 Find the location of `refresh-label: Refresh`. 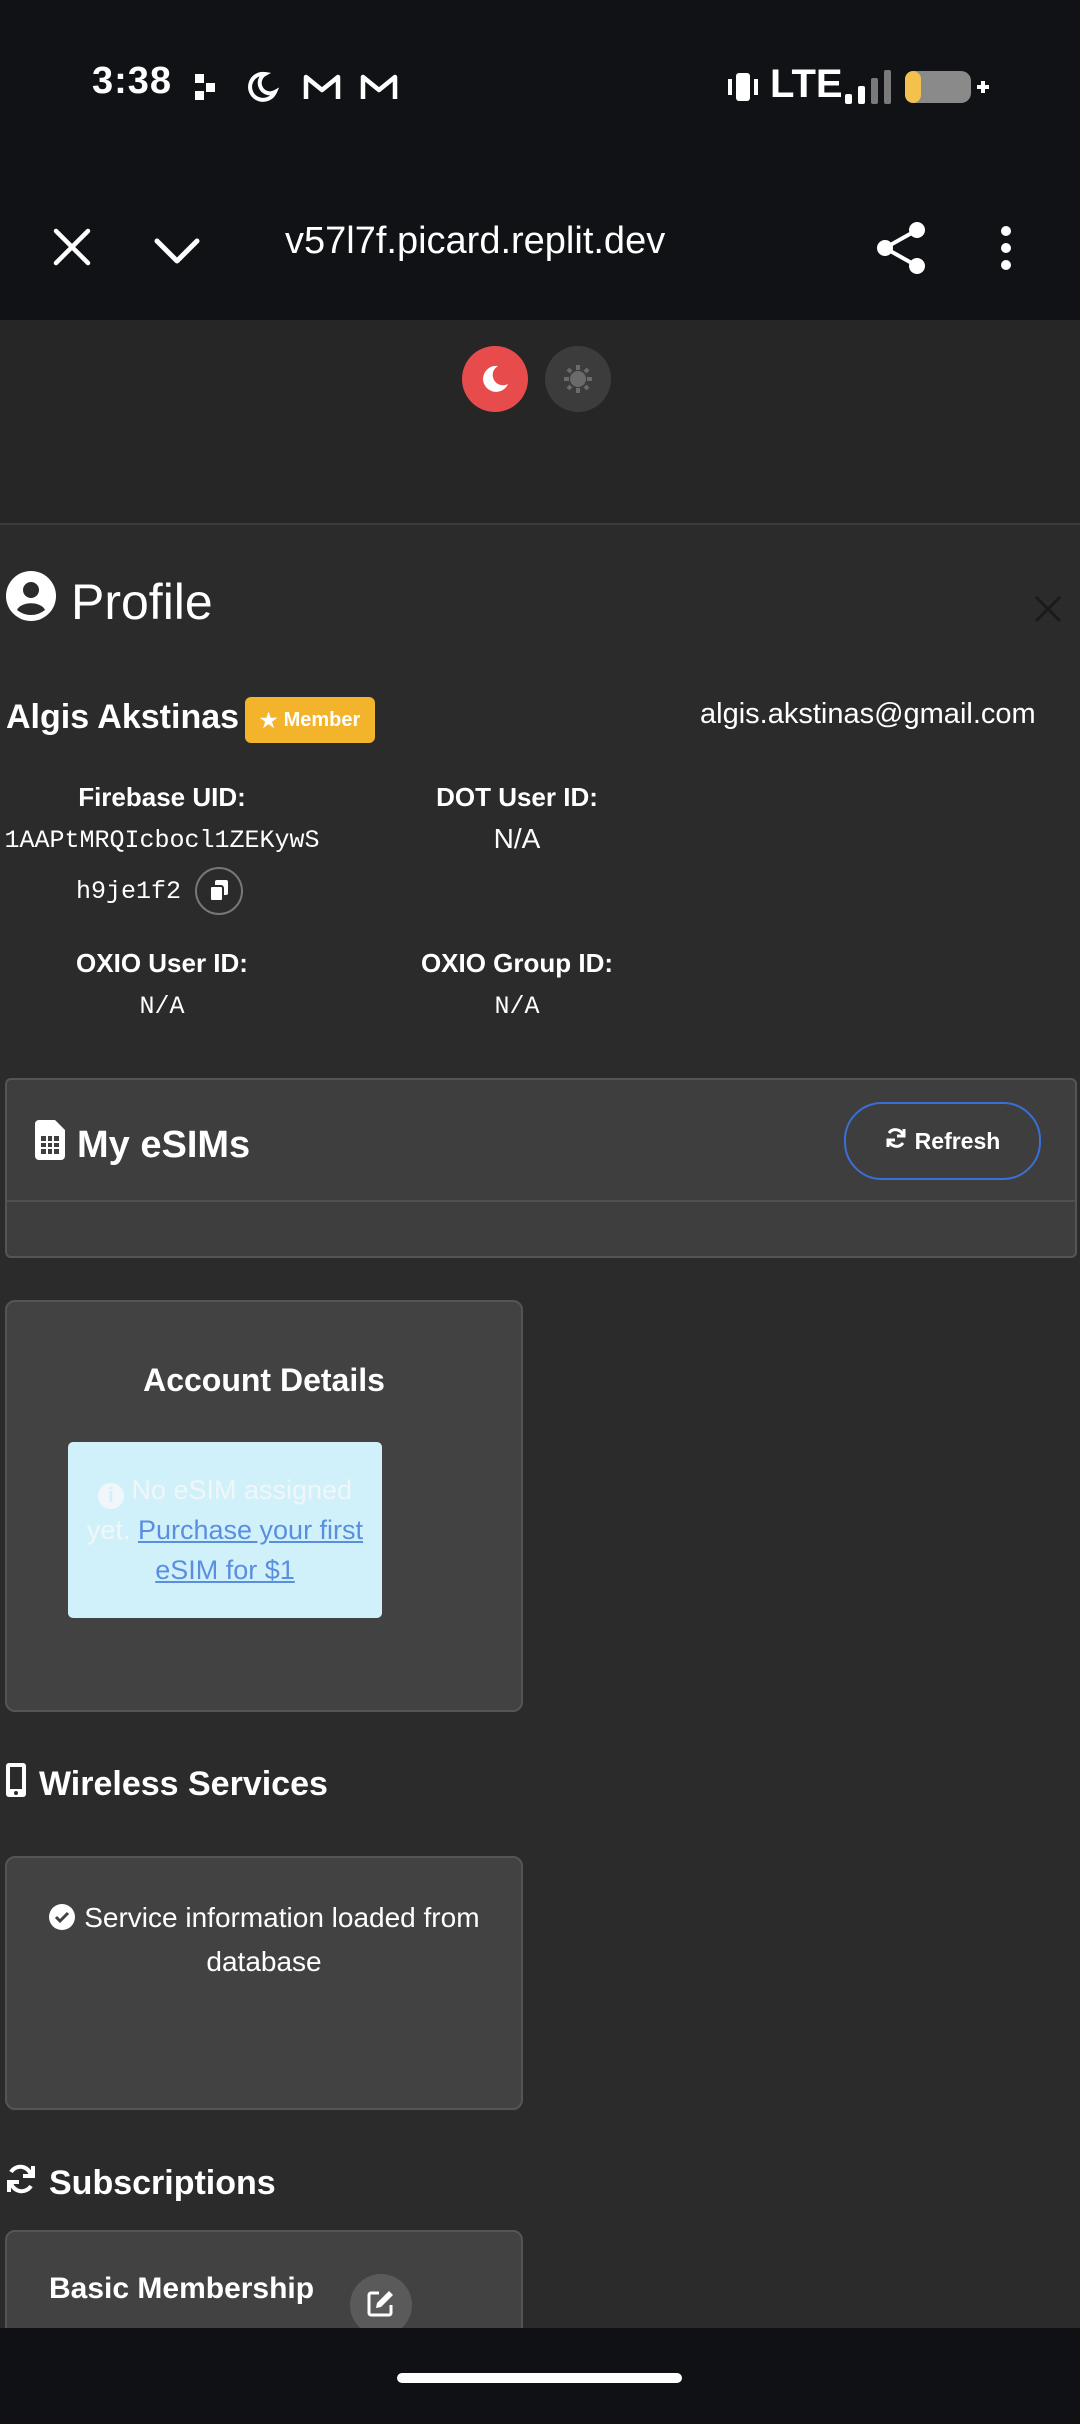

refresh-label: Refresh is located at coordinates (957, 1140).